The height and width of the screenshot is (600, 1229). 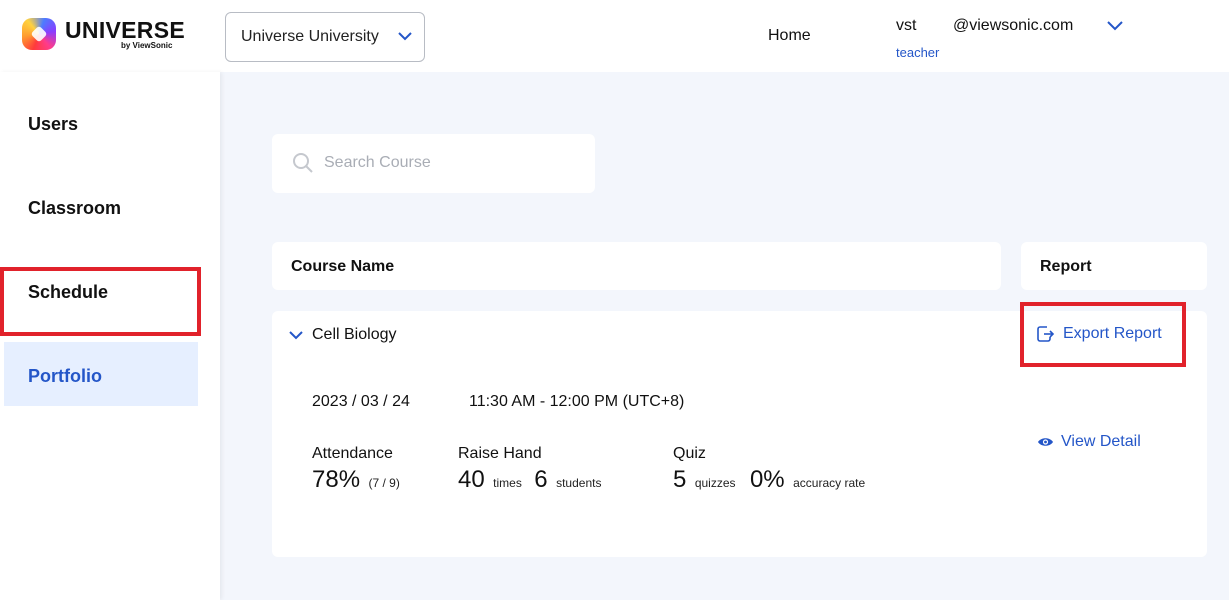 I want to click on times-unit: times, so click(x=507, y=483).